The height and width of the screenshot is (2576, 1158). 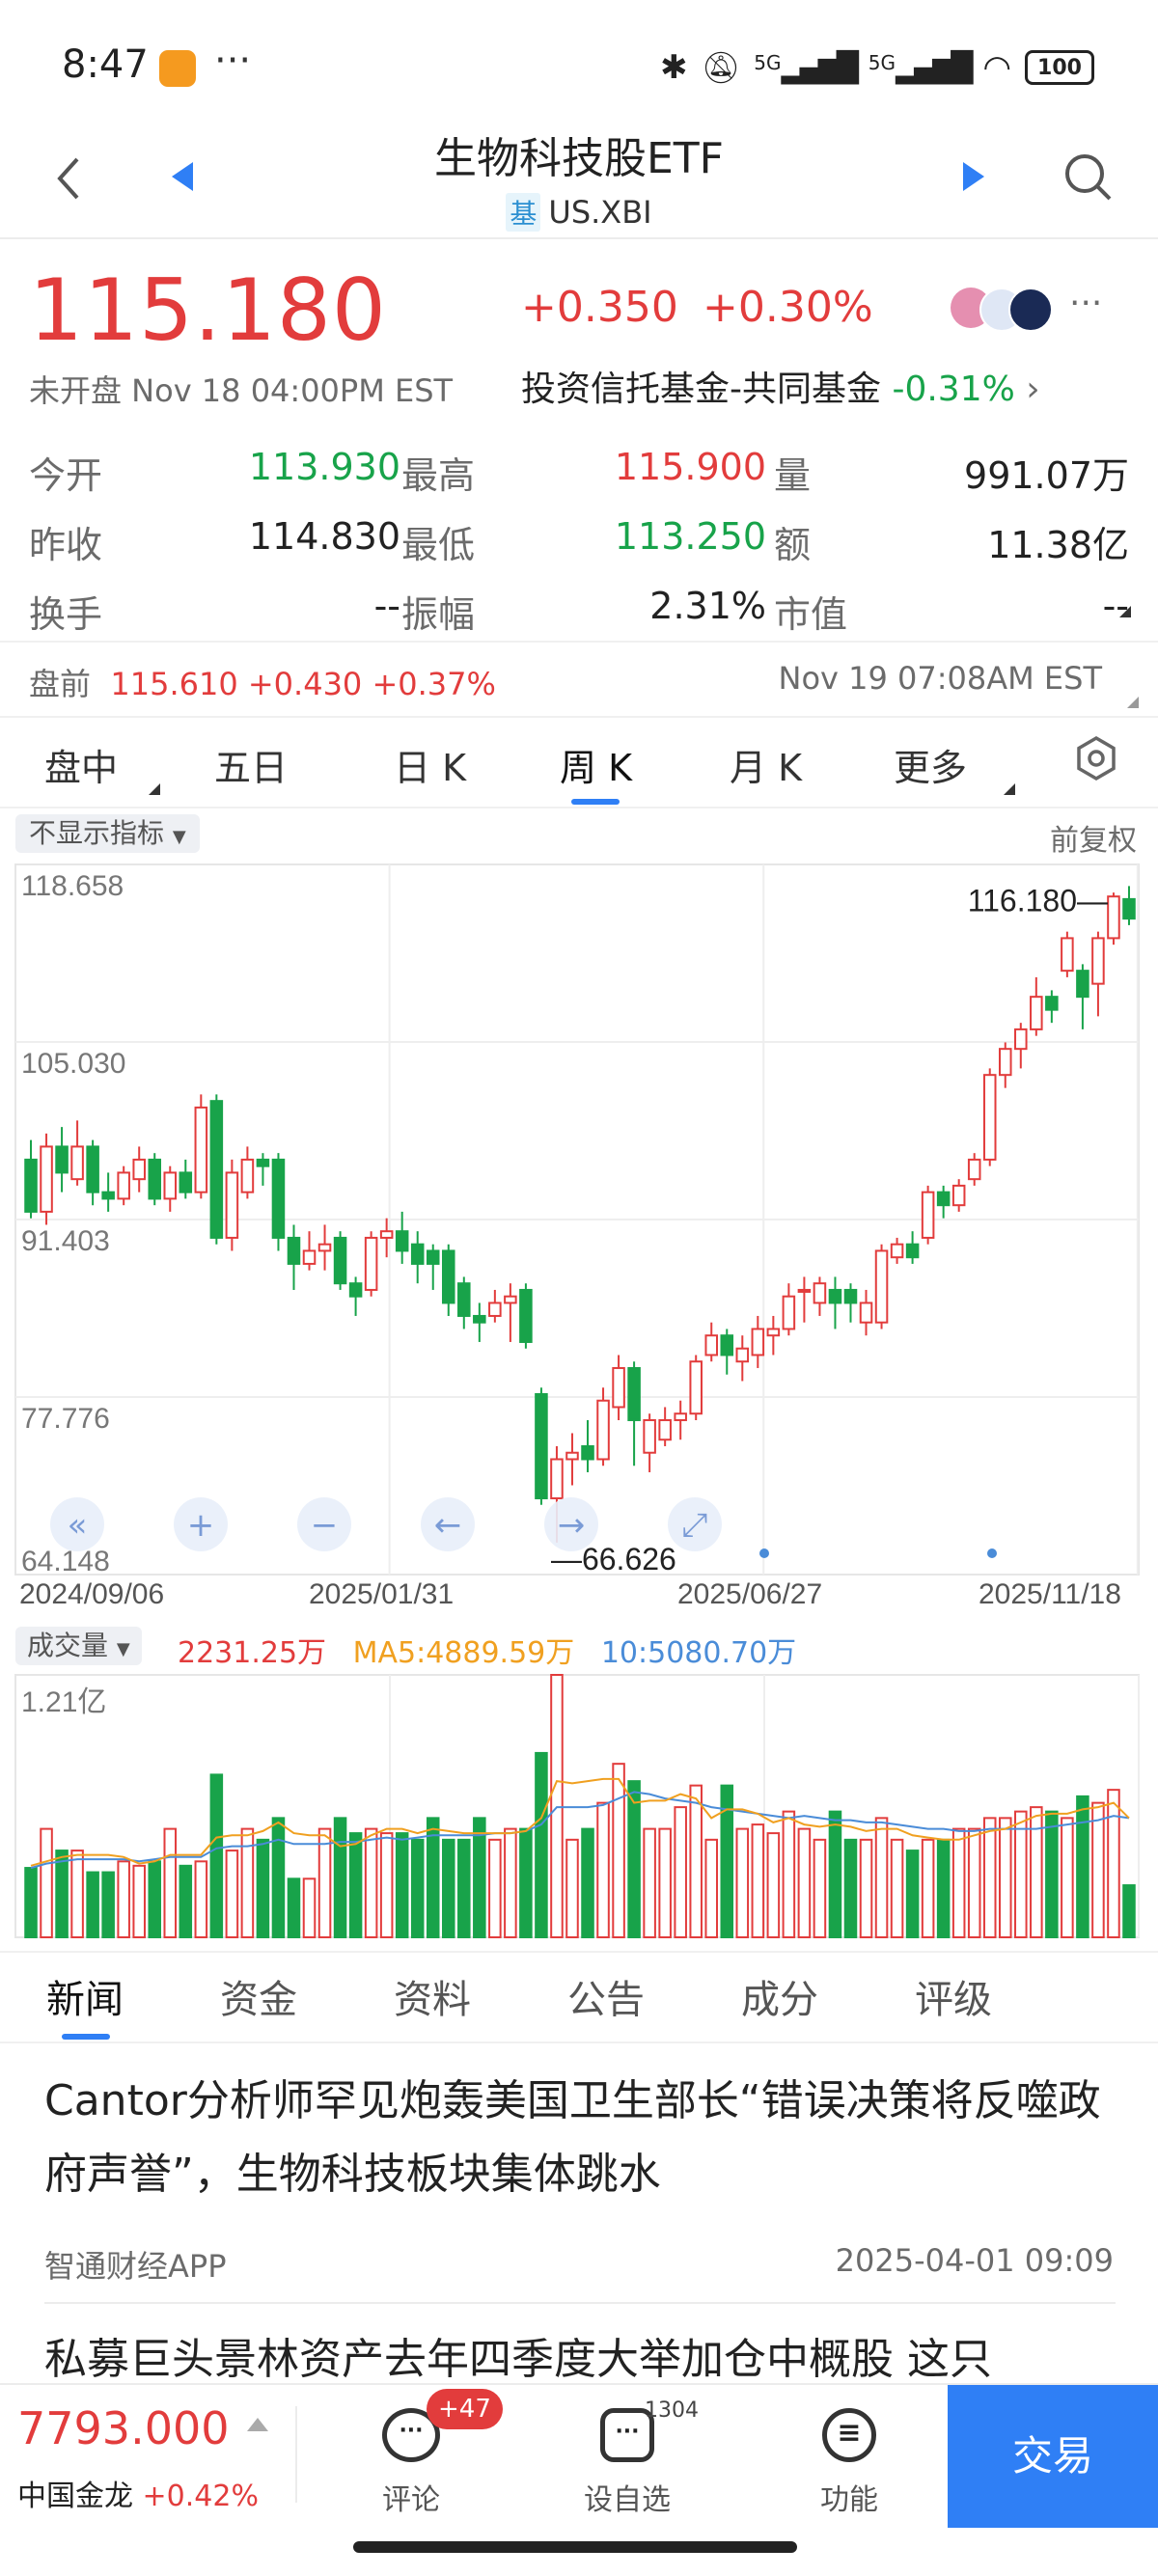 What do you see at coordinates (973, 178) in the screenshot?
I see `next-stock-button` at bounding box center [973, 178].